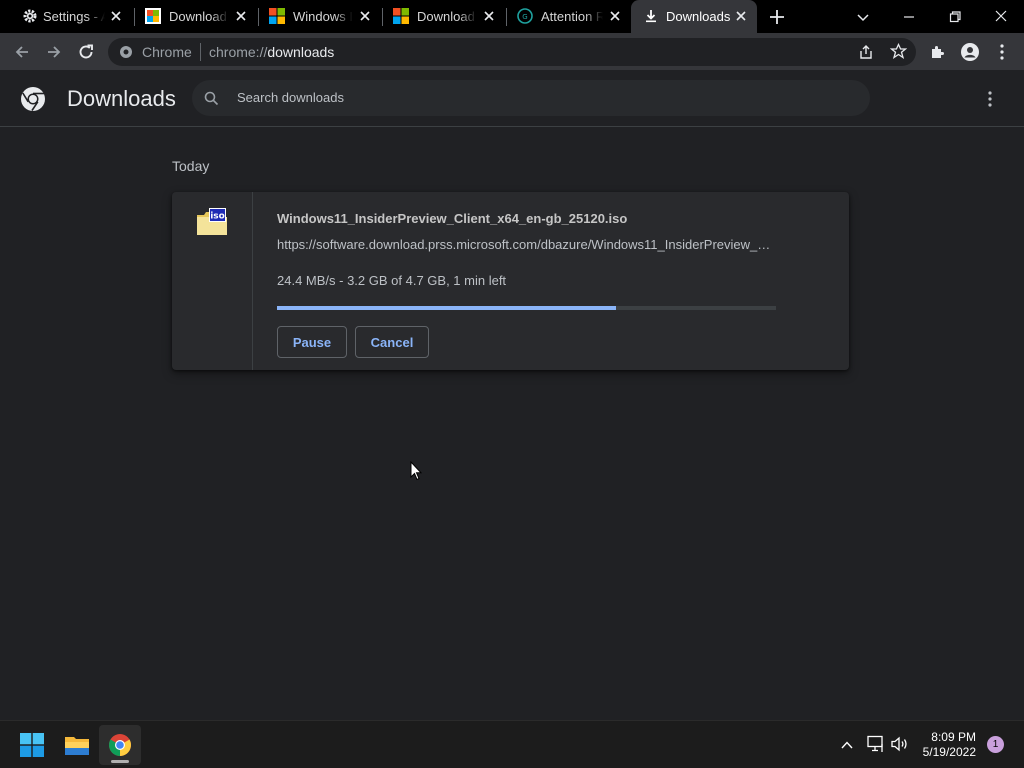  Describe the element at coordinates (392, 342) in the screenshot. I see `cancel-button: Cancel` at that location.